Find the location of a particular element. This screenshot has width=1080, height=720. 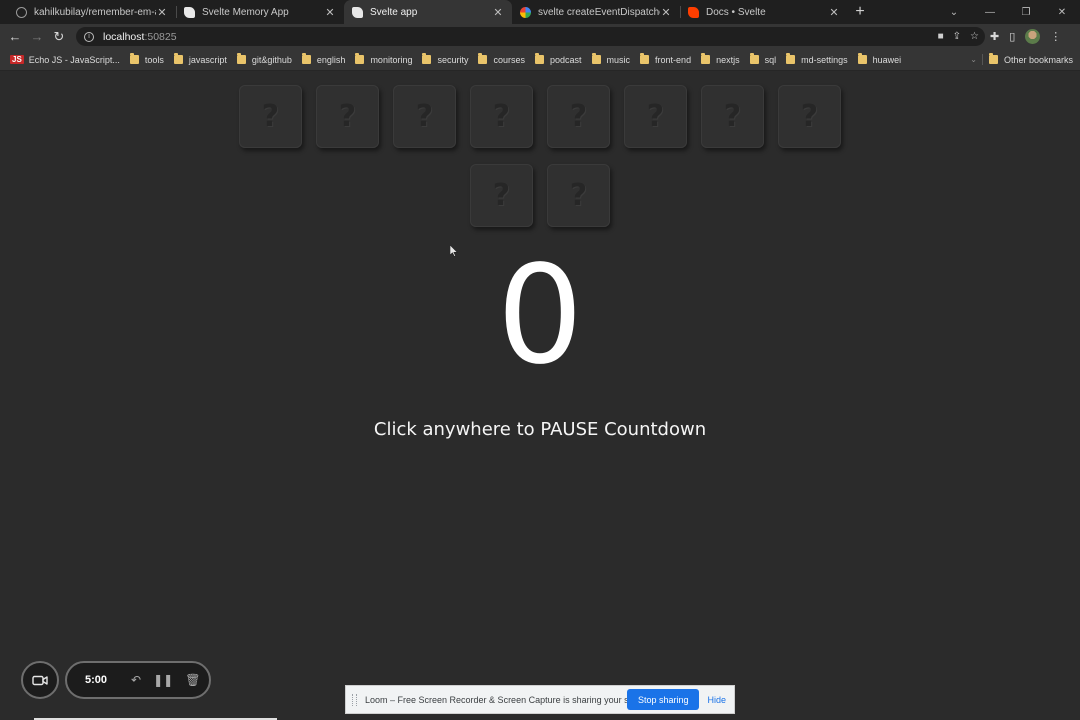

bookmark-folder: music is located at coordinates (611, 59).